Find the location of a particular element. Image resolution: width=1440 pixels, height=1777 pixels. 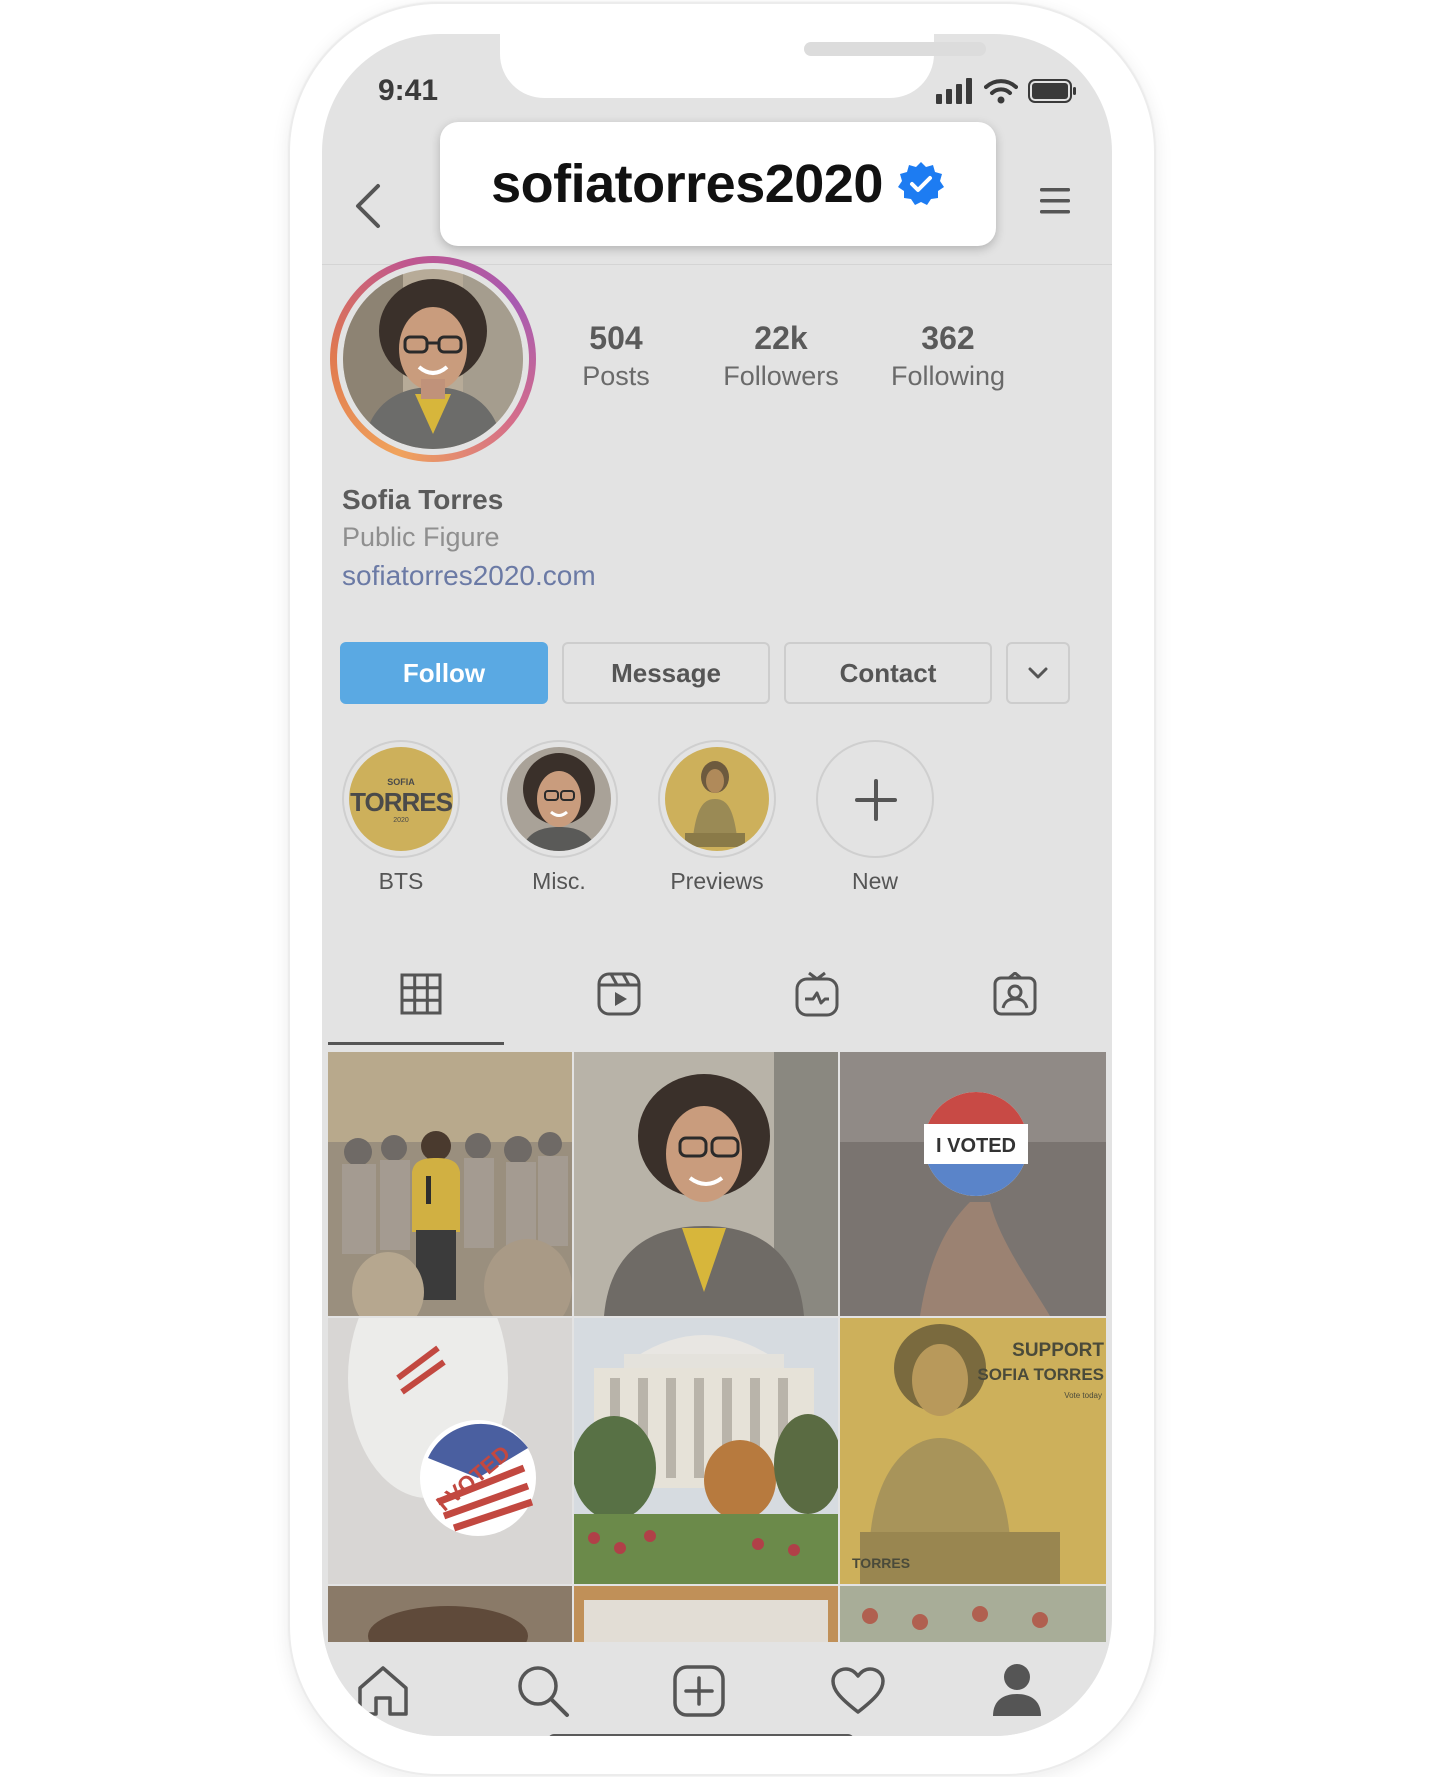

post-portrait is located at coordinates (706, 1184).